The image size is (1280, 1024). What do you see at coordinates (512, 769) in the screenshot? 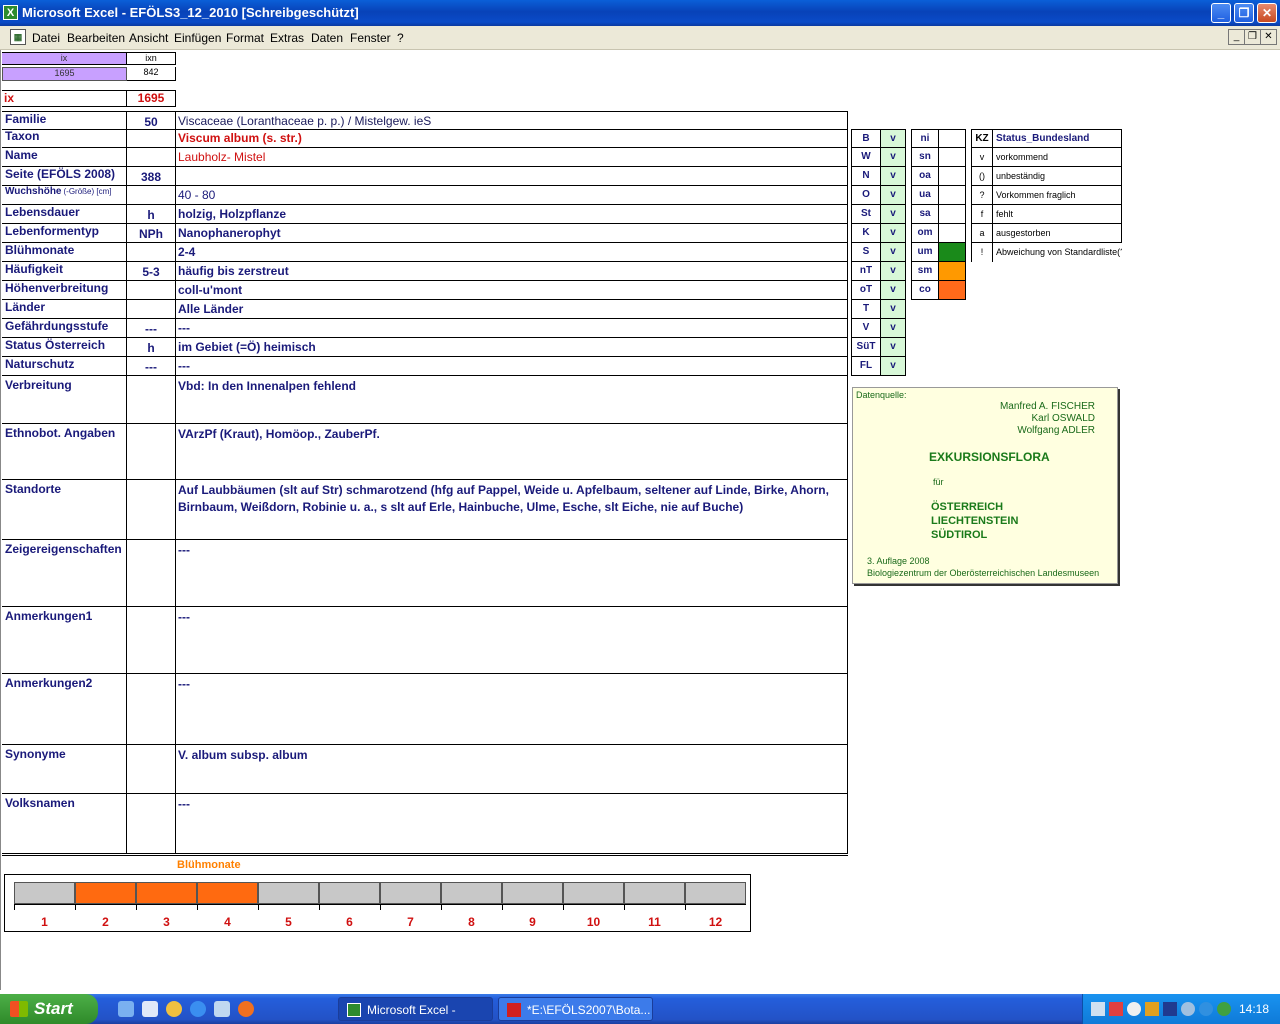
I see `bigrow-value: V. album subsp. album` at bounding box center [512, 769].